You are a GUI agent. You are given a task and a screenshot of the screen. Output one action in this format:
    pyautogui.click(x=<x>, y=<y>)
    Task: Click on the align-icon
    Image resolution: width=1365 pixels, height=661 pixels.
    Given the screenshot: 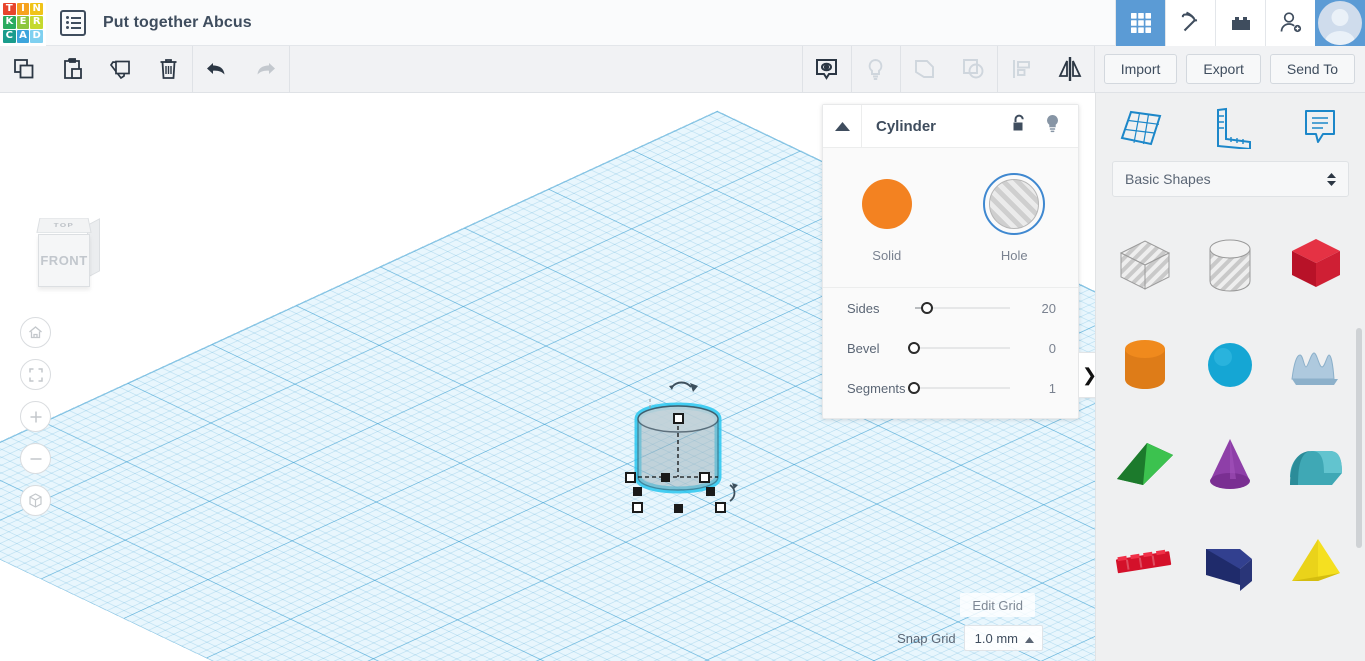 What is the action you would take?
    pyautogui.click(x=1022, y=69)
    